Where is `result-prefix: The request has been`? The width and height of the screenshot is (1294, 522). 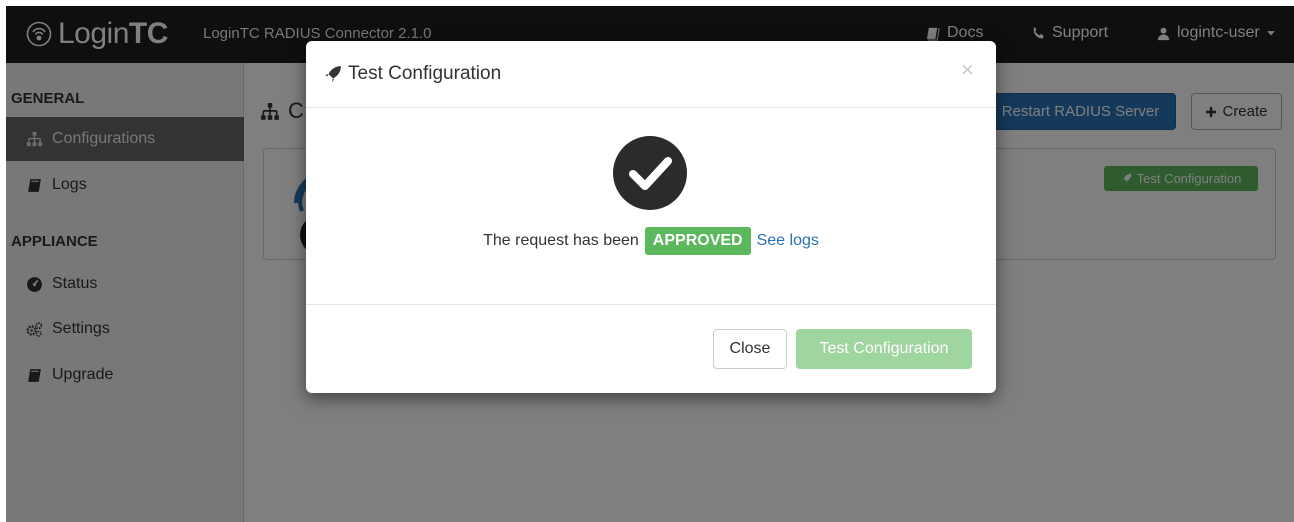 result-prefix: The request has been is located at coordinates (561, 240).